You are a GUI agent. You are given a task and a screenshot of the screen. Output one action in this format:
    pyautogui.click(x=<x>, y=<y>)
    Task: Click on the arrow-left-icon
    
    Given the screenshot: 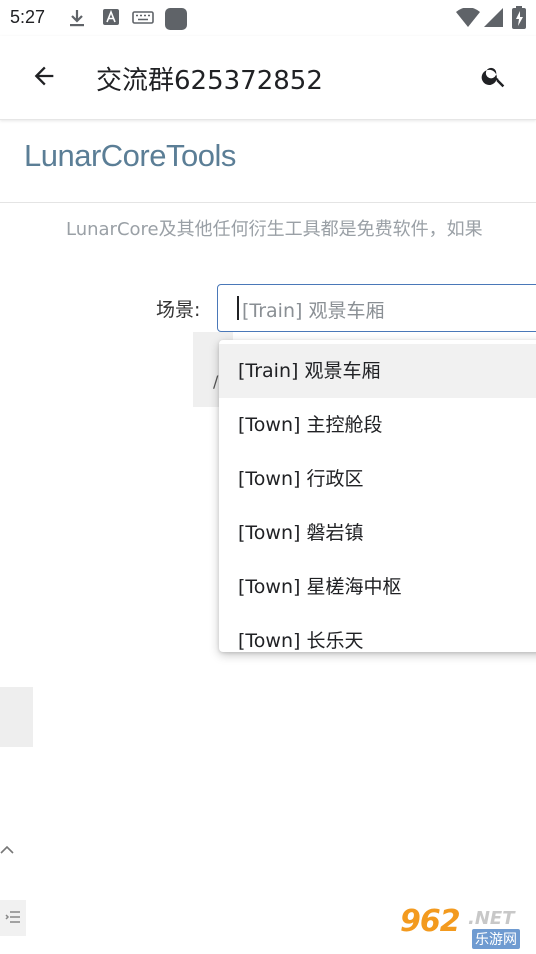 What is the action you would take?
    pyautogui.click(x=44, y=78)
    